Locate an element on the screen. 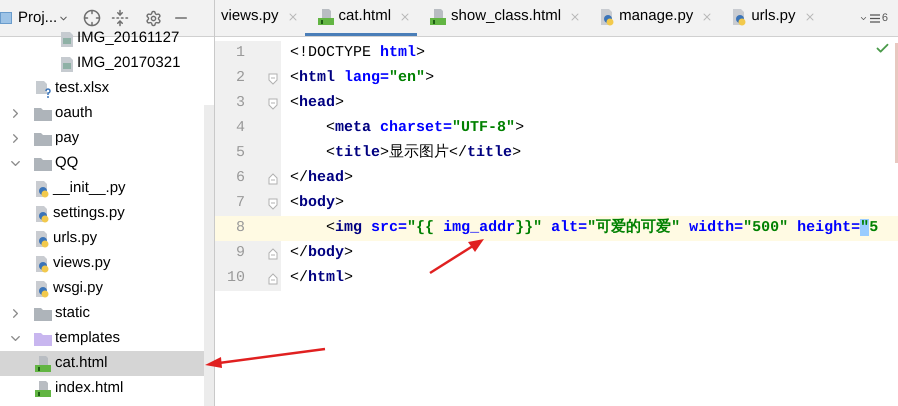  code-line: </body> is located at coordinates (321, 253).